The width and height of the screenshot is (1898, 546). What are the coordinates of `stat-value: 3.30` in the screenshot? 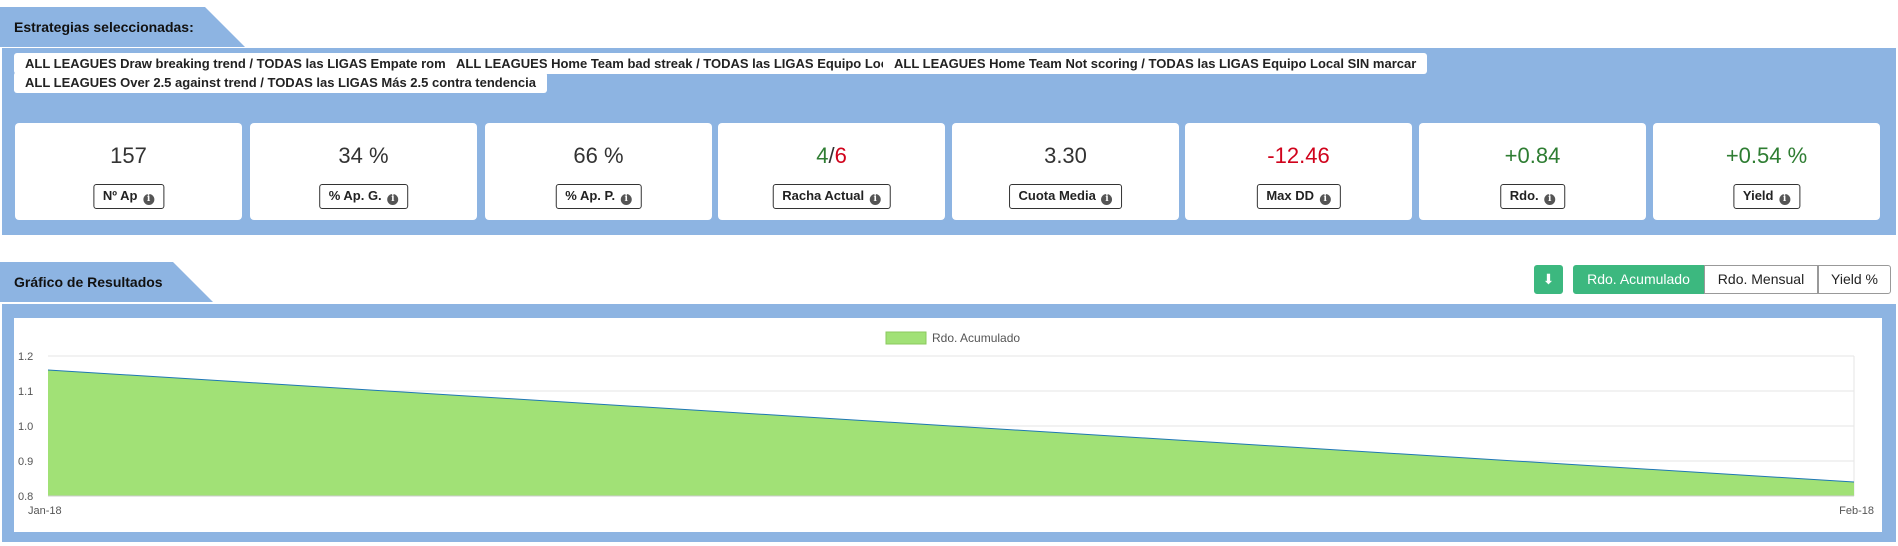 It's located at (1065, 155).